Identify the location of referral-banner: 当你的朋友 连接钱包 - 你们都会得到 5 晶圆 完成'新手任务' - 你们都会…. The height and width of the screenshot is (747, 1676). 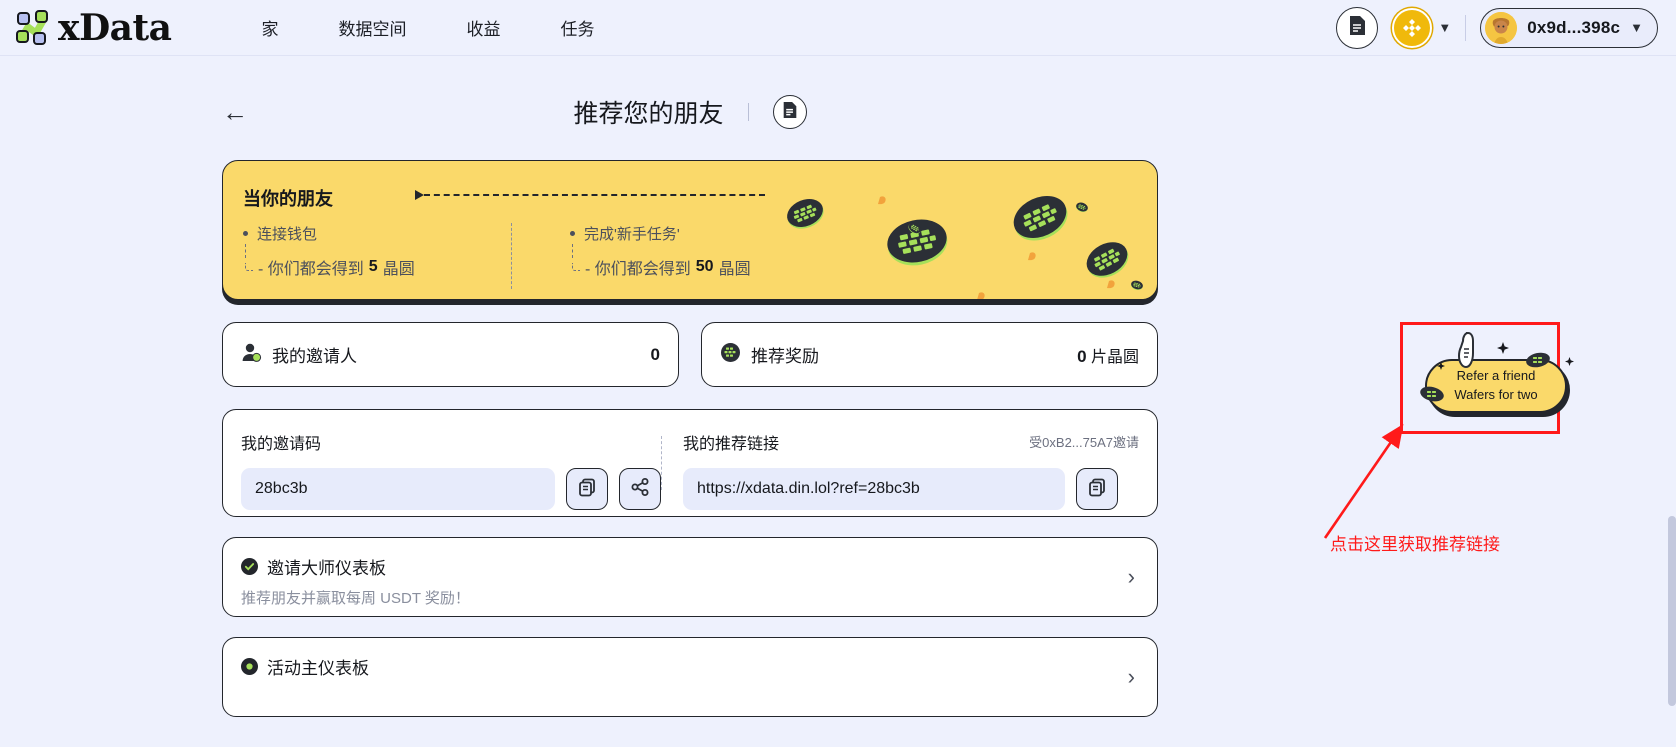
(690, 230).